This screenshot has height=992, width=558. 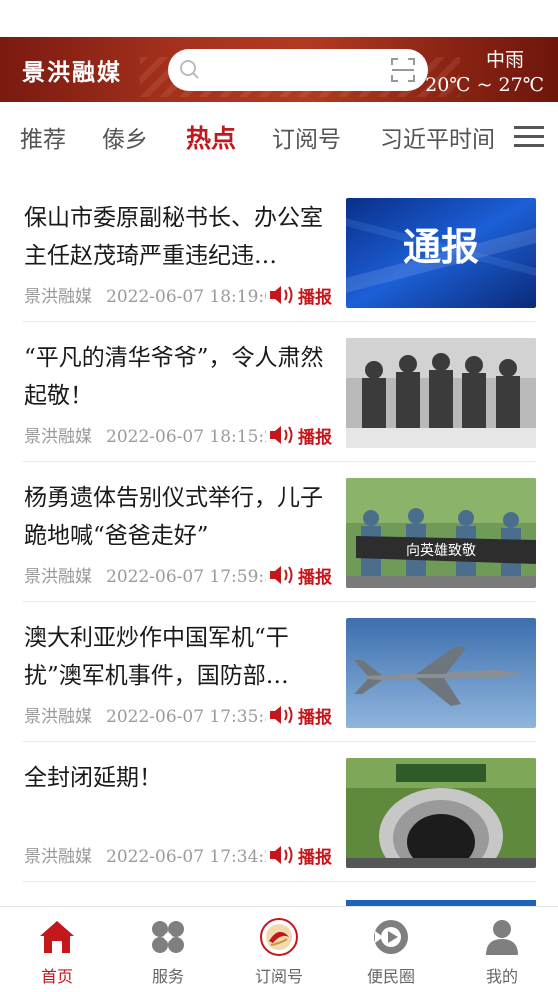 I want to click on community-icon, so click(x=391, y=937).